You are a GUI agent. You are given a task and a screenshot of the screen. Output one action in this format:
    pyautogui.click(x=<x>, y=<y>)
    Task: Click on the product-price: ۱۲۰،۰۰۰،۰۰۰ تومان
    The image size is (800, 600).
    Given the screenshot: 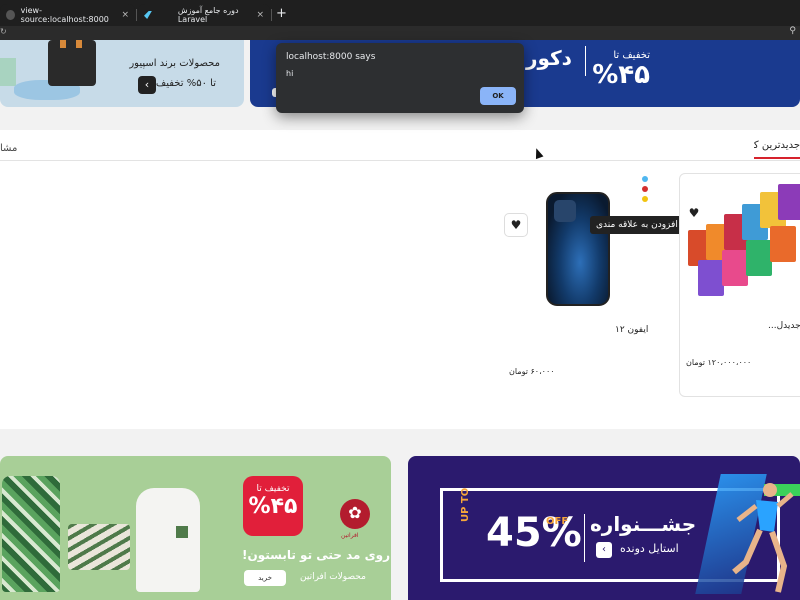 What is the action you would take?
    pyautogui.click(x=719, y=362)
    